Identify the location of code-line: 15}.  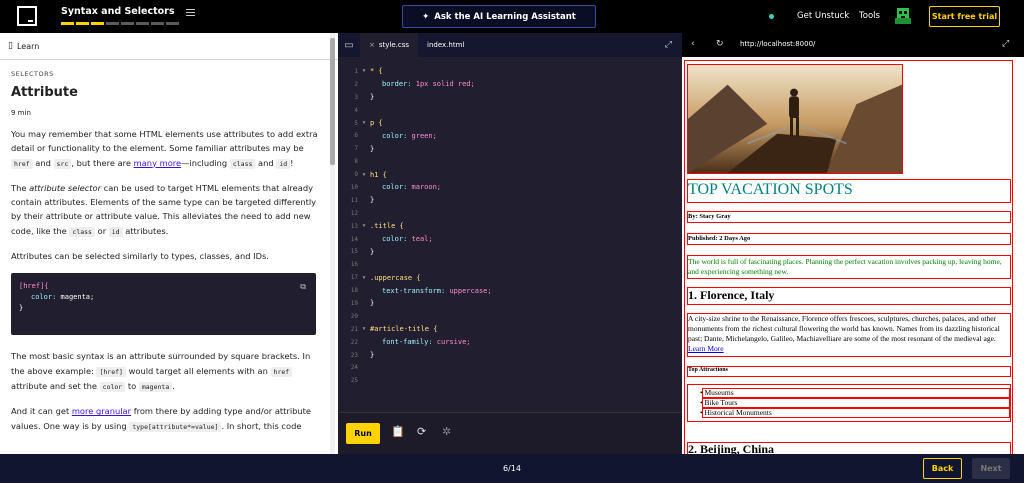
(510, 251).